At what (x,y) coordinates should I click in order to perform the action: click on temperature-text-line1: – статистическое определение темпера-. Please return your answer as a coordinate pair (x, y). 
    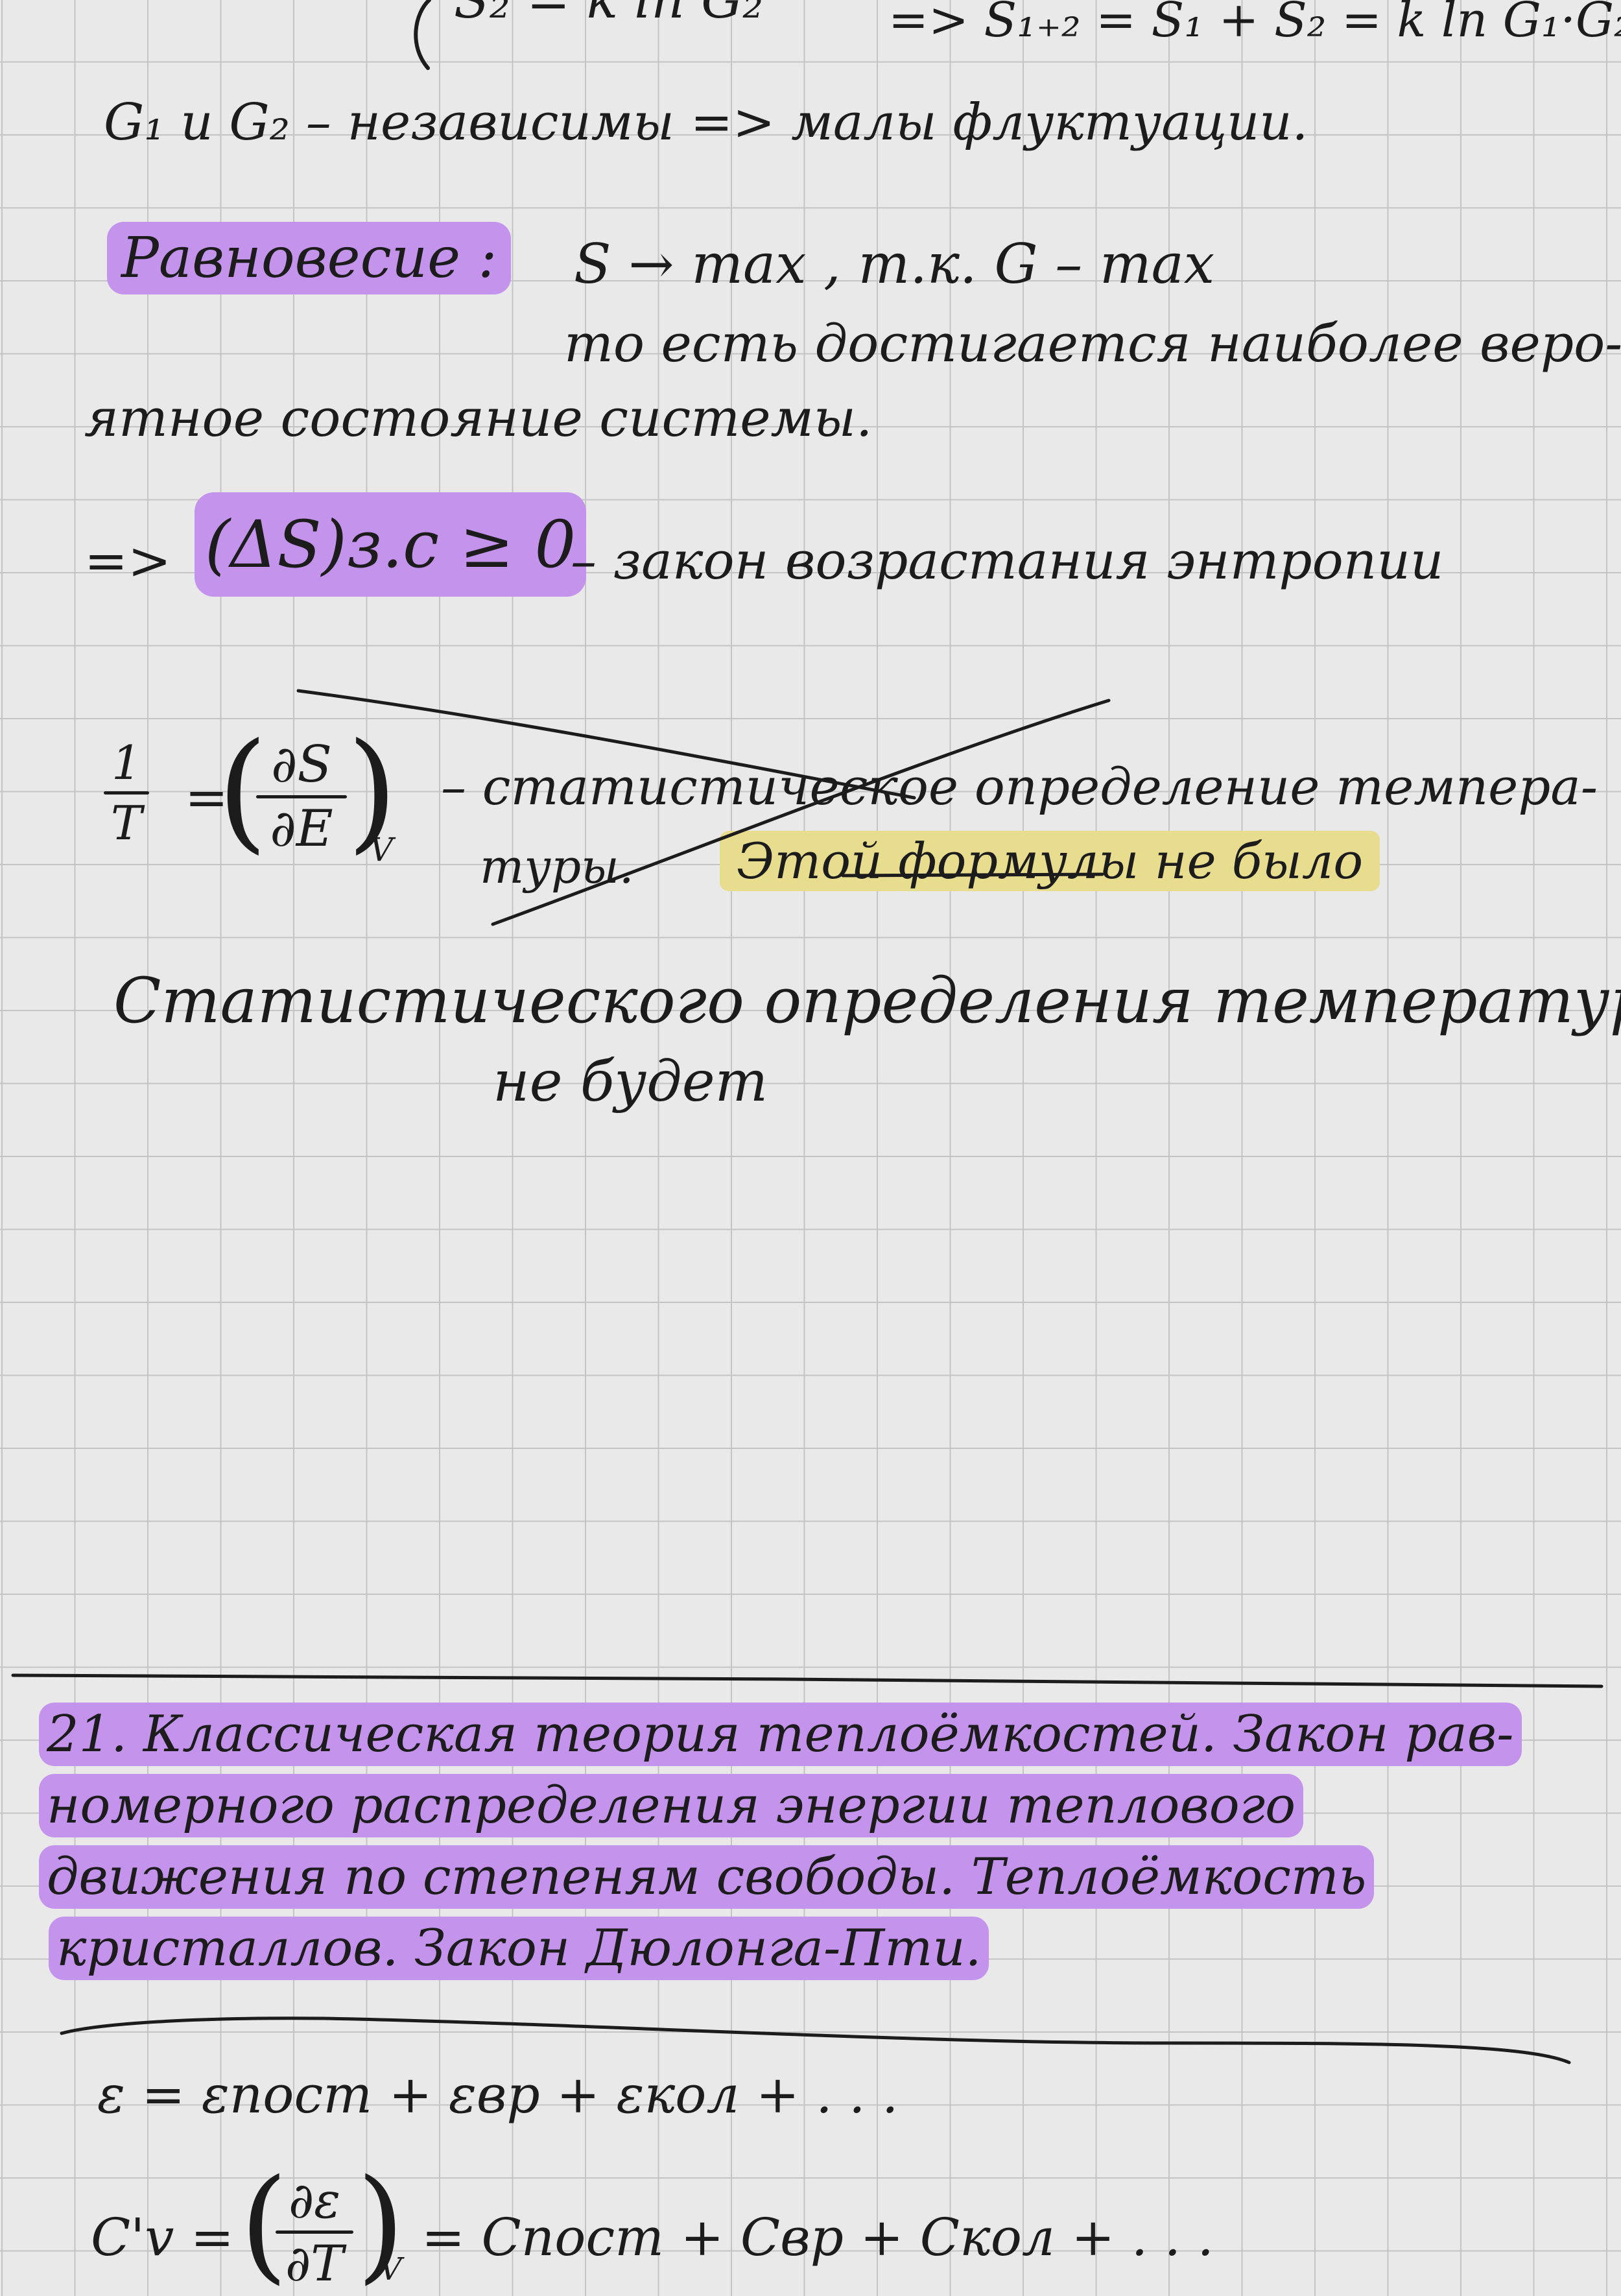
    Looking at the image, I should click on (1019, 787).